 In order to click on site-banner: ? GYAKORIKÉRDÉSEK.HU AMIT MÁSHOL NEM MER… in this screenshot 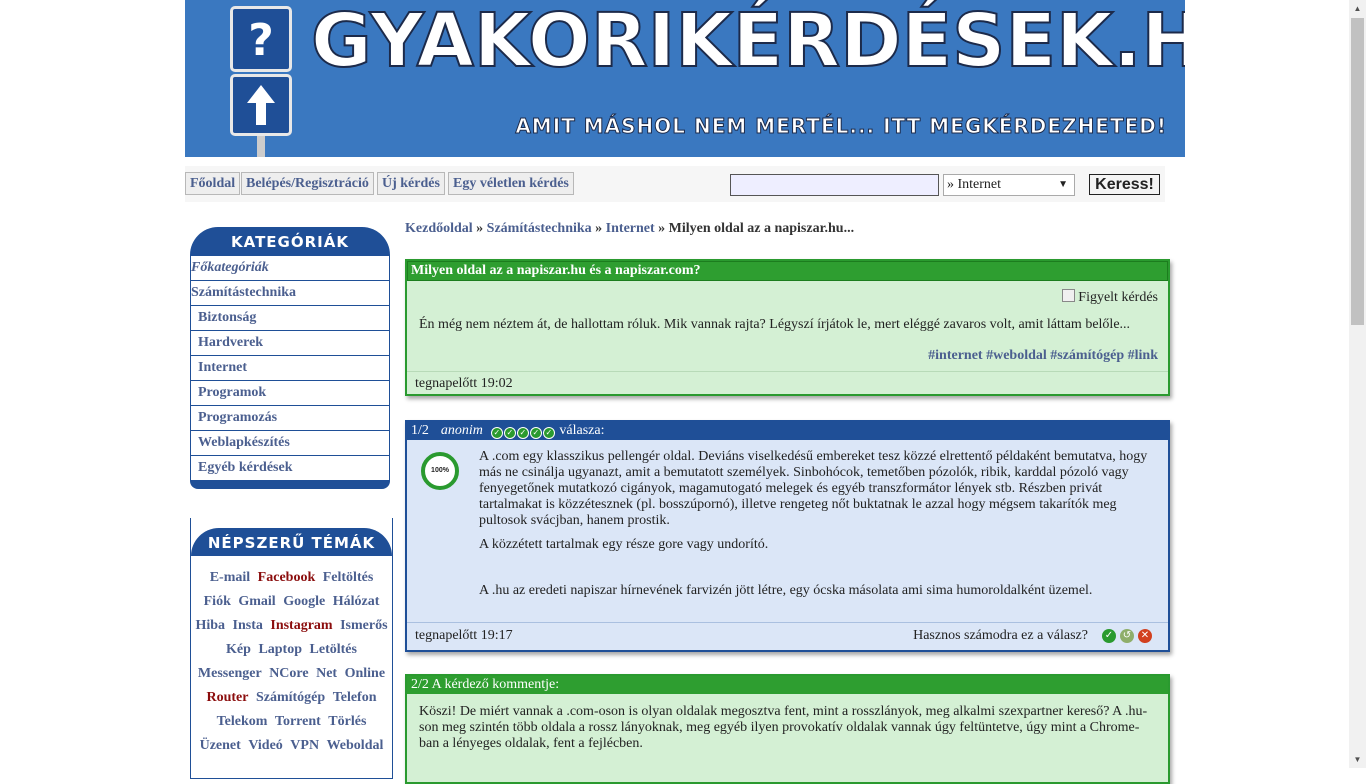, I will do `click(685, 78)`.